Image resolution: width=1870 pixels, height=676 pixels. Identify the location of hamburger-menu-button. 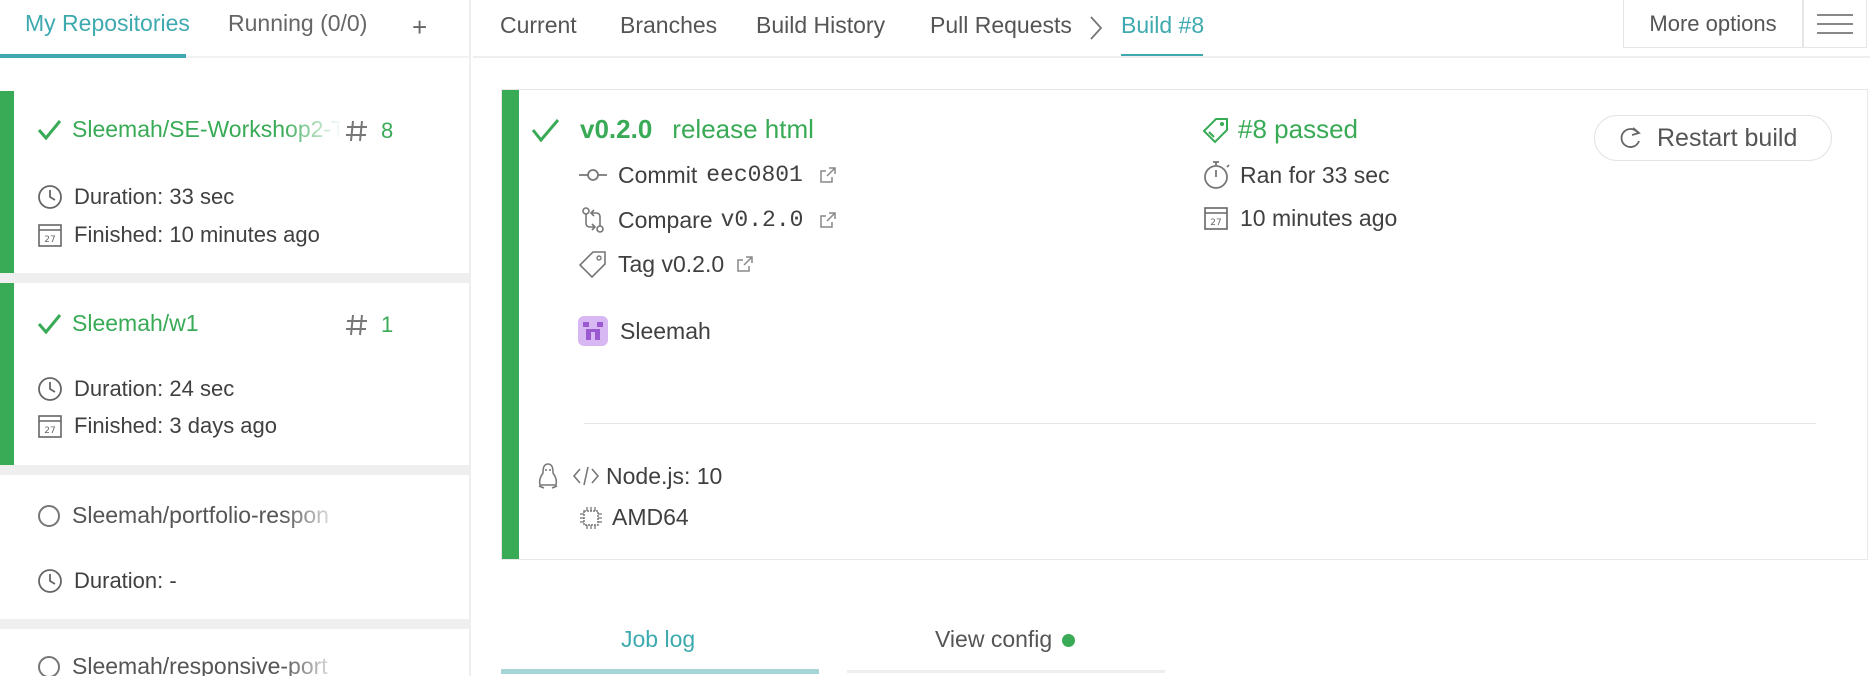
(1835, 24).